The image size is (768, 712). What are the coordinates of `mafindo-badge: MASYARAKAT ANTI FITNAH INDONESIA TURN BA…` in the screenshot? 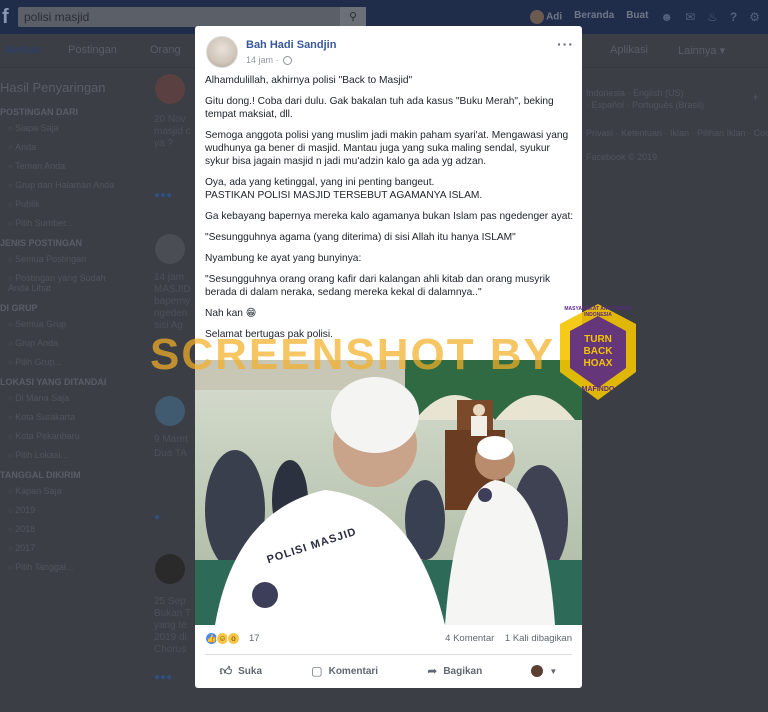 It's located at (598, 352).